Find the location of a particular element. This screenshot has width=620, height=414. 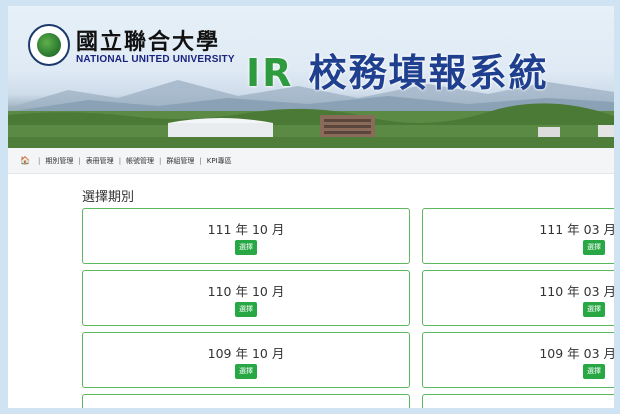

period-card: 110 年 10 月 選擇 is located at coordinates (246, 298).